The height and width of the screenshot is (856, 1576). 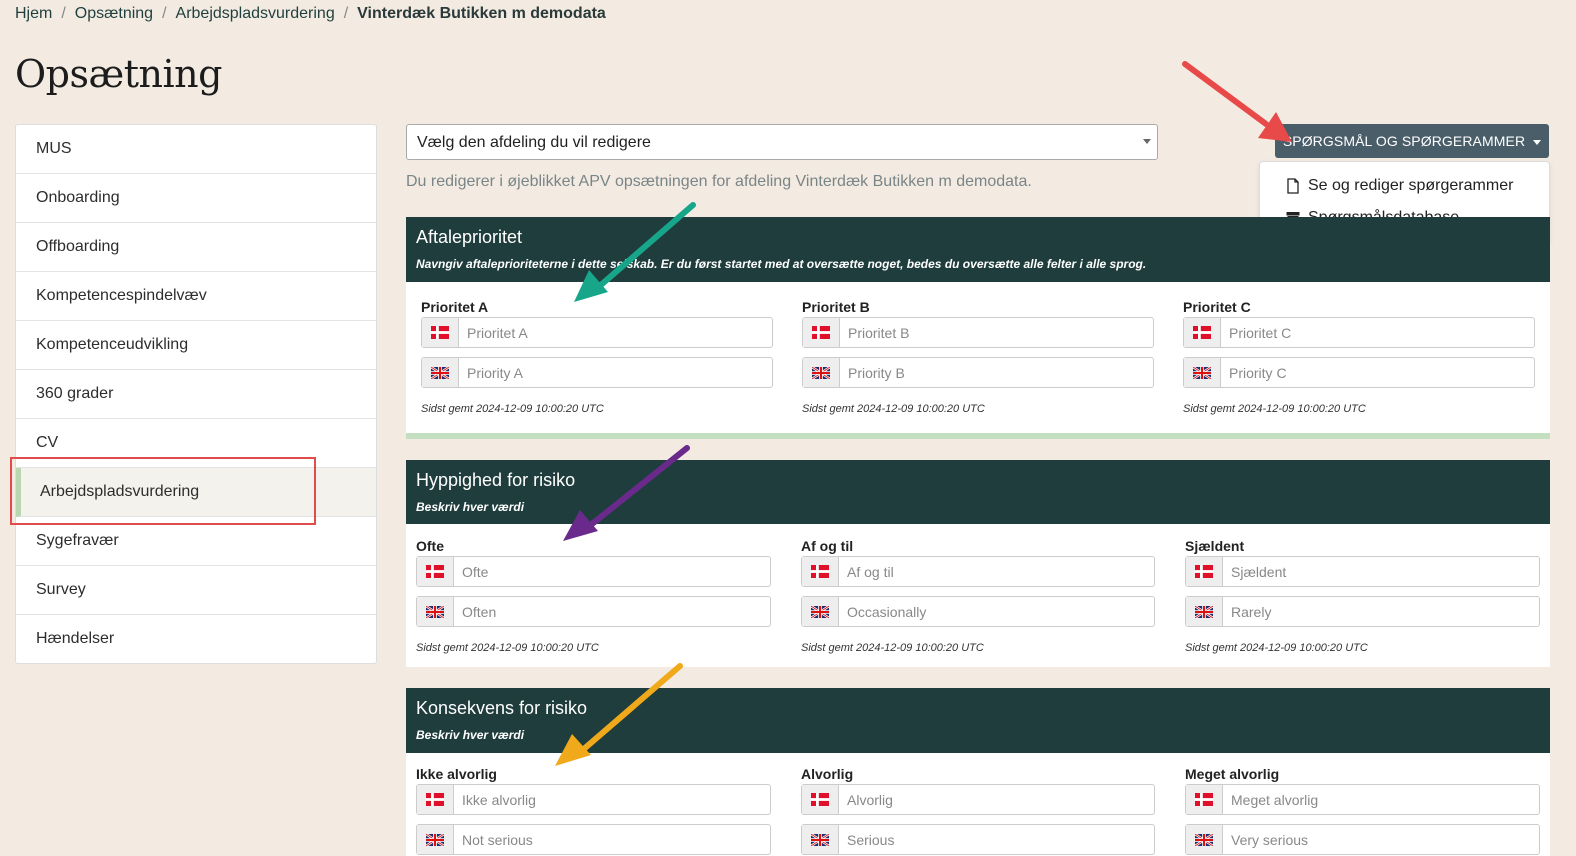 What do you see at coordinates (534, 142) in the screenshot?
I see `department-select-value: Vælg den afdeling du vil redigere` at bounding box center [534, 142].